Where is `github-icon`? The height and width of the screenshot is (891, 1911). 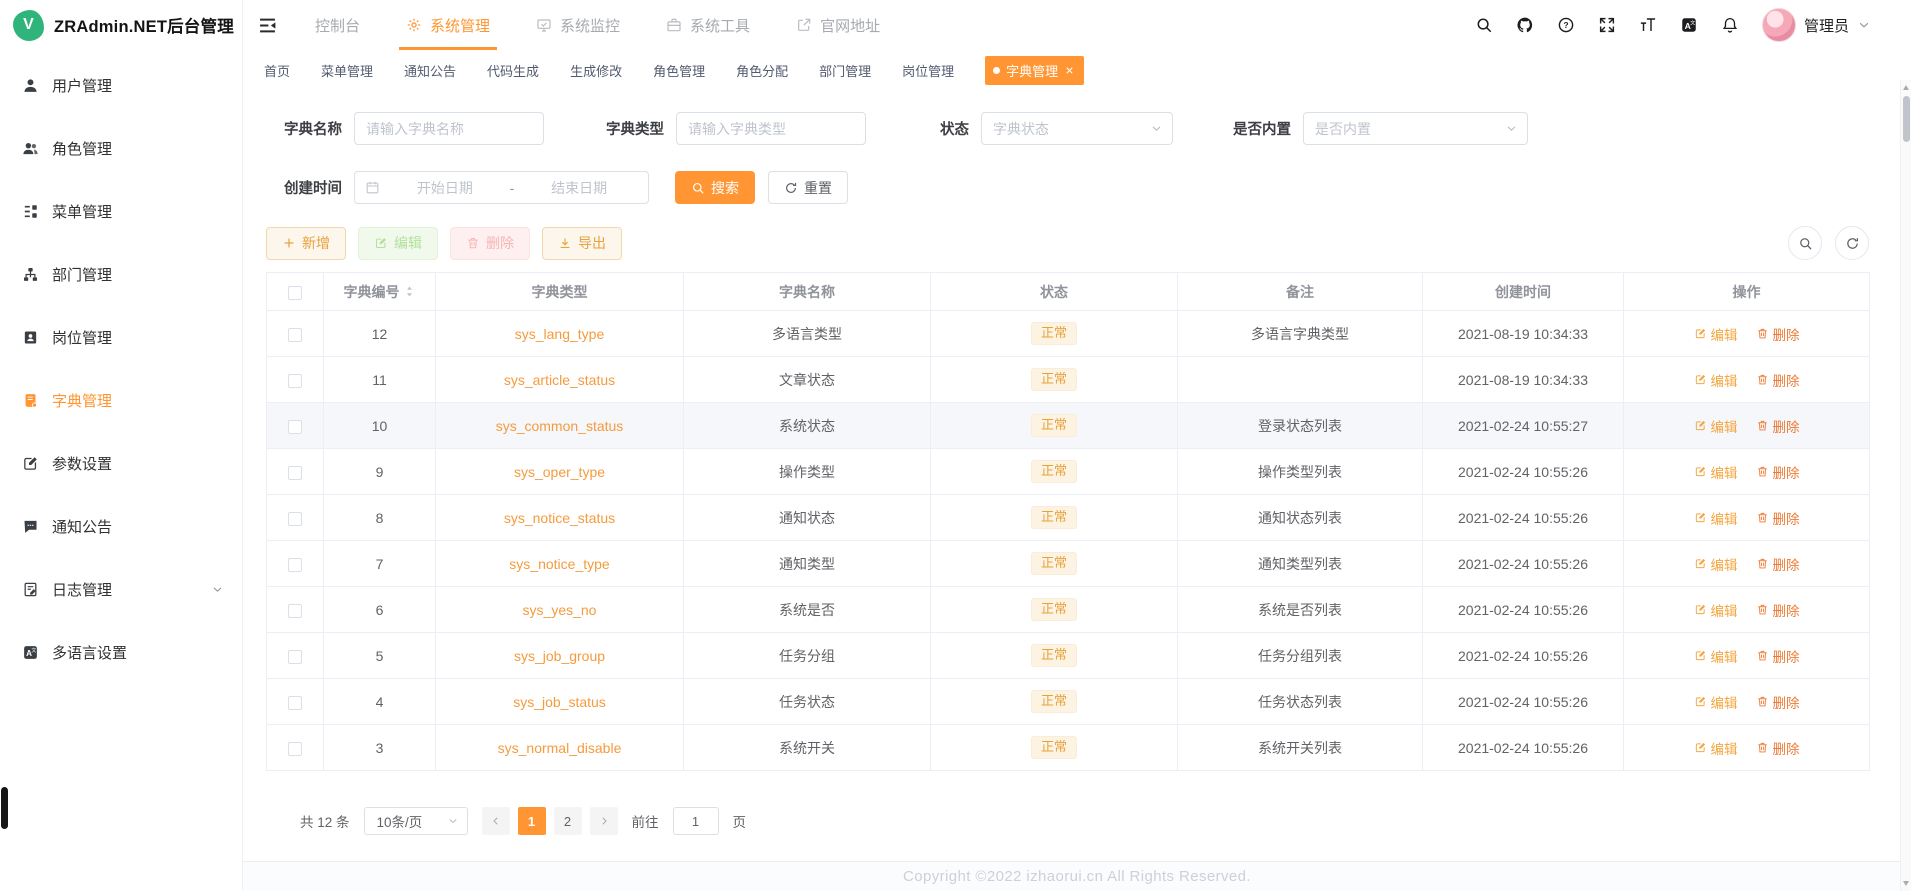 github-icon is located at coordinates (1525, 25).